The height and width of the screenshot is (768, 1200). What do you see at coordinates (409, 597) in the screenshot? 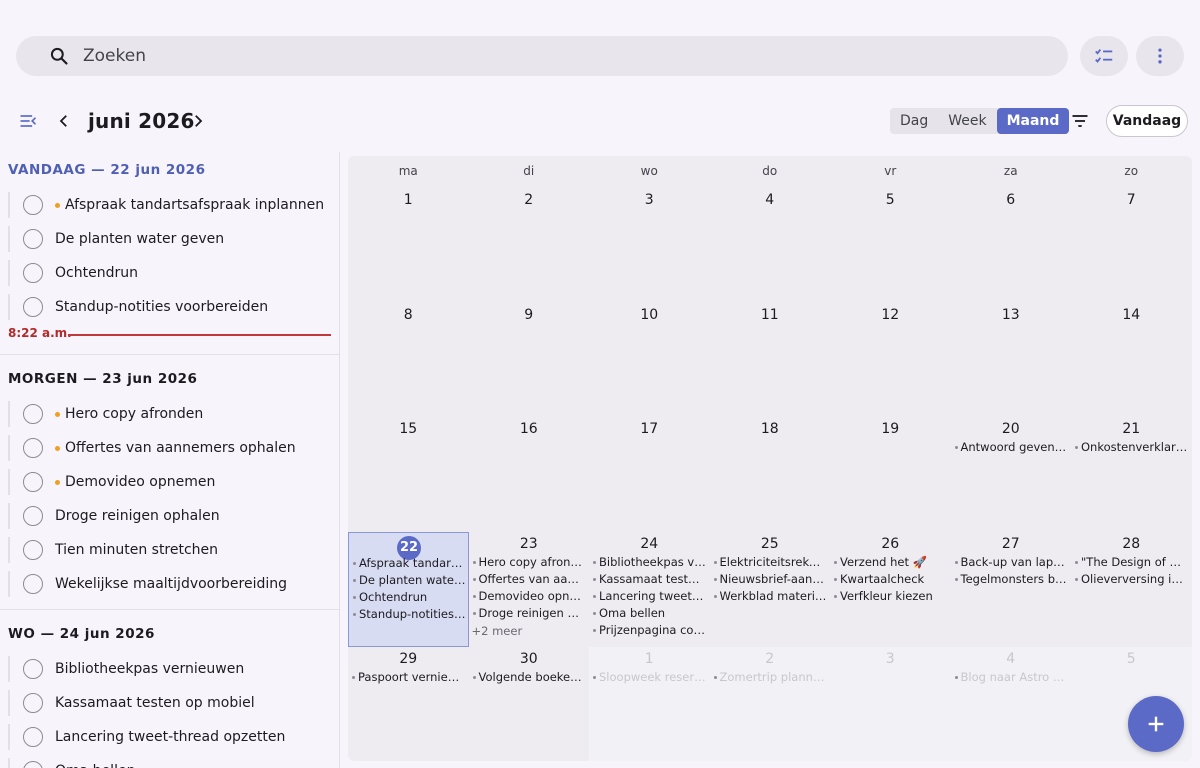
I see `calendar-event: Ochtendrun` at bounding box center [409, 597].